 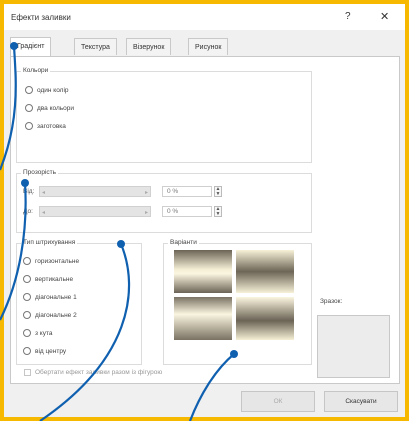 What do you see at coordinates (36, 70) in the screenshot?
I see `colors-legend: Кольори` at bounding box center [36, 70].